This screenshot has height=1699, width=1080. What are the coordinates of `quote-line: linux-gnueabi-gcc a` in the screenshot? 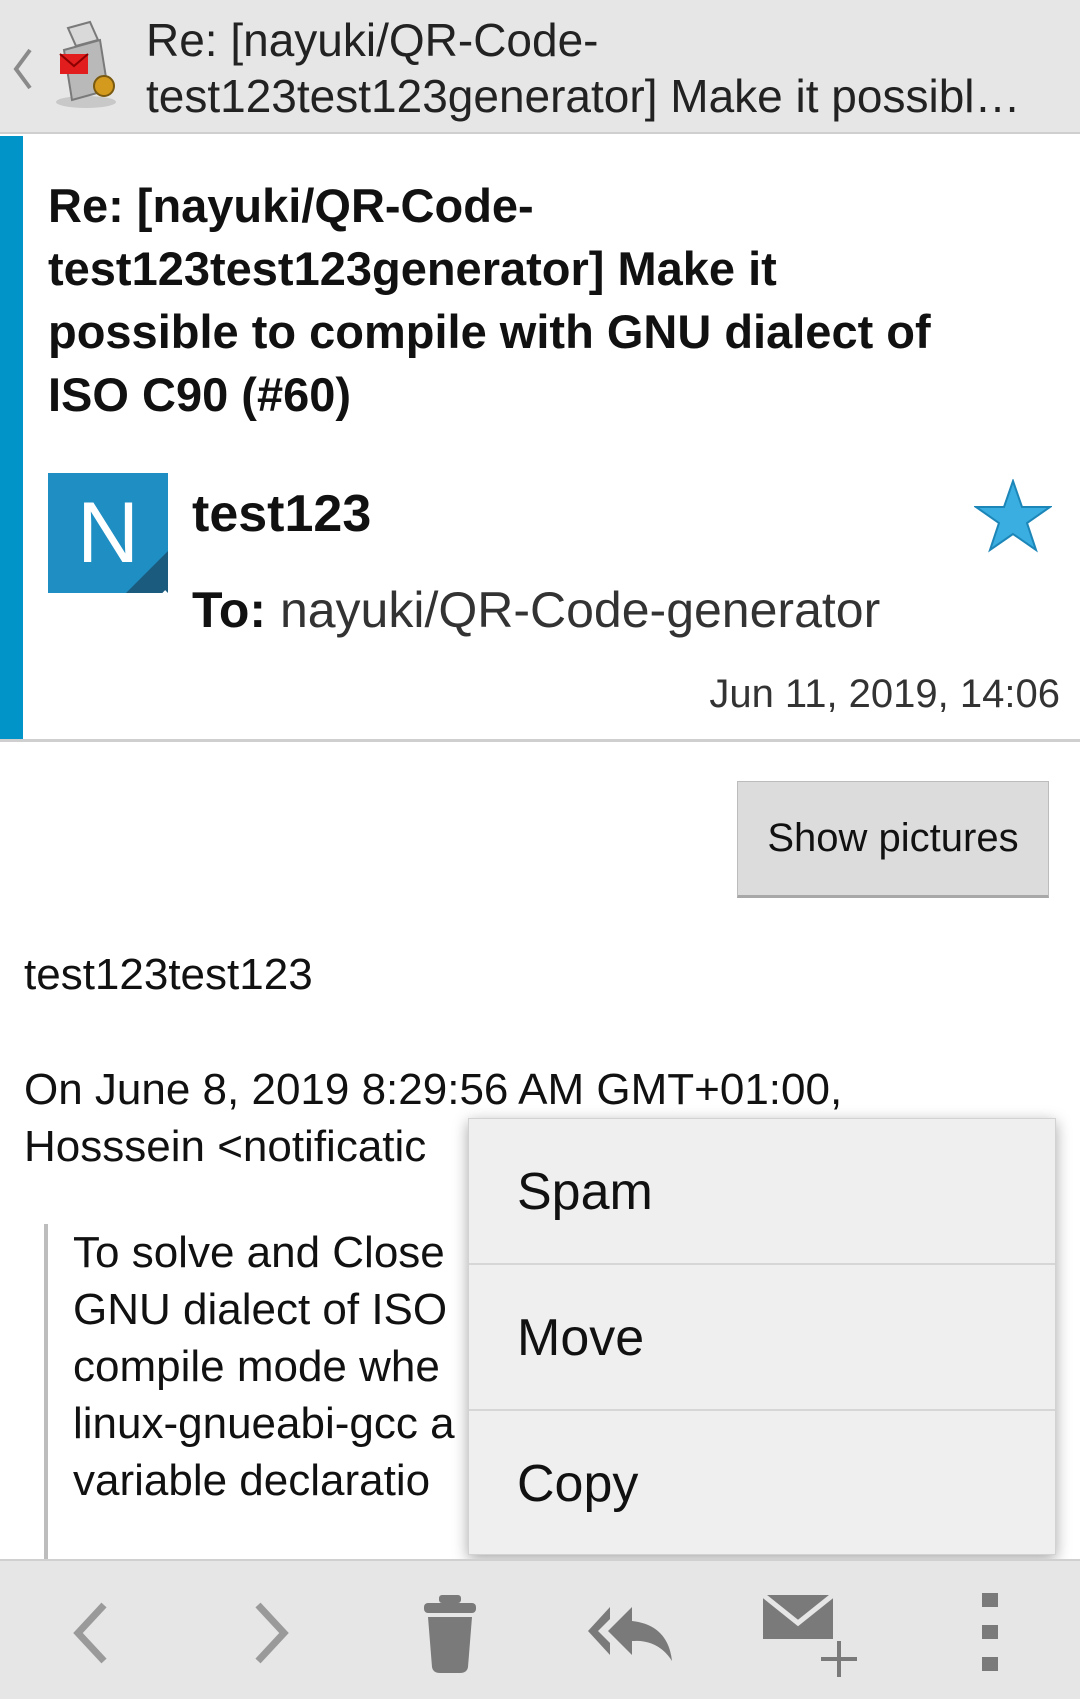 It's located at (264, 1423).